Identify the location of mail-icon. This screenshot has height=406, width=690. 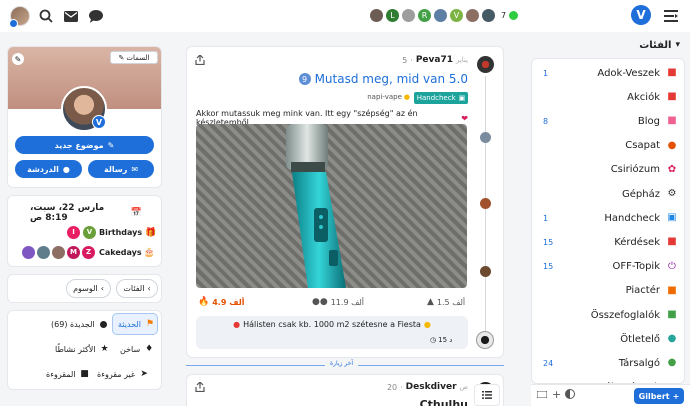
(71, 16).